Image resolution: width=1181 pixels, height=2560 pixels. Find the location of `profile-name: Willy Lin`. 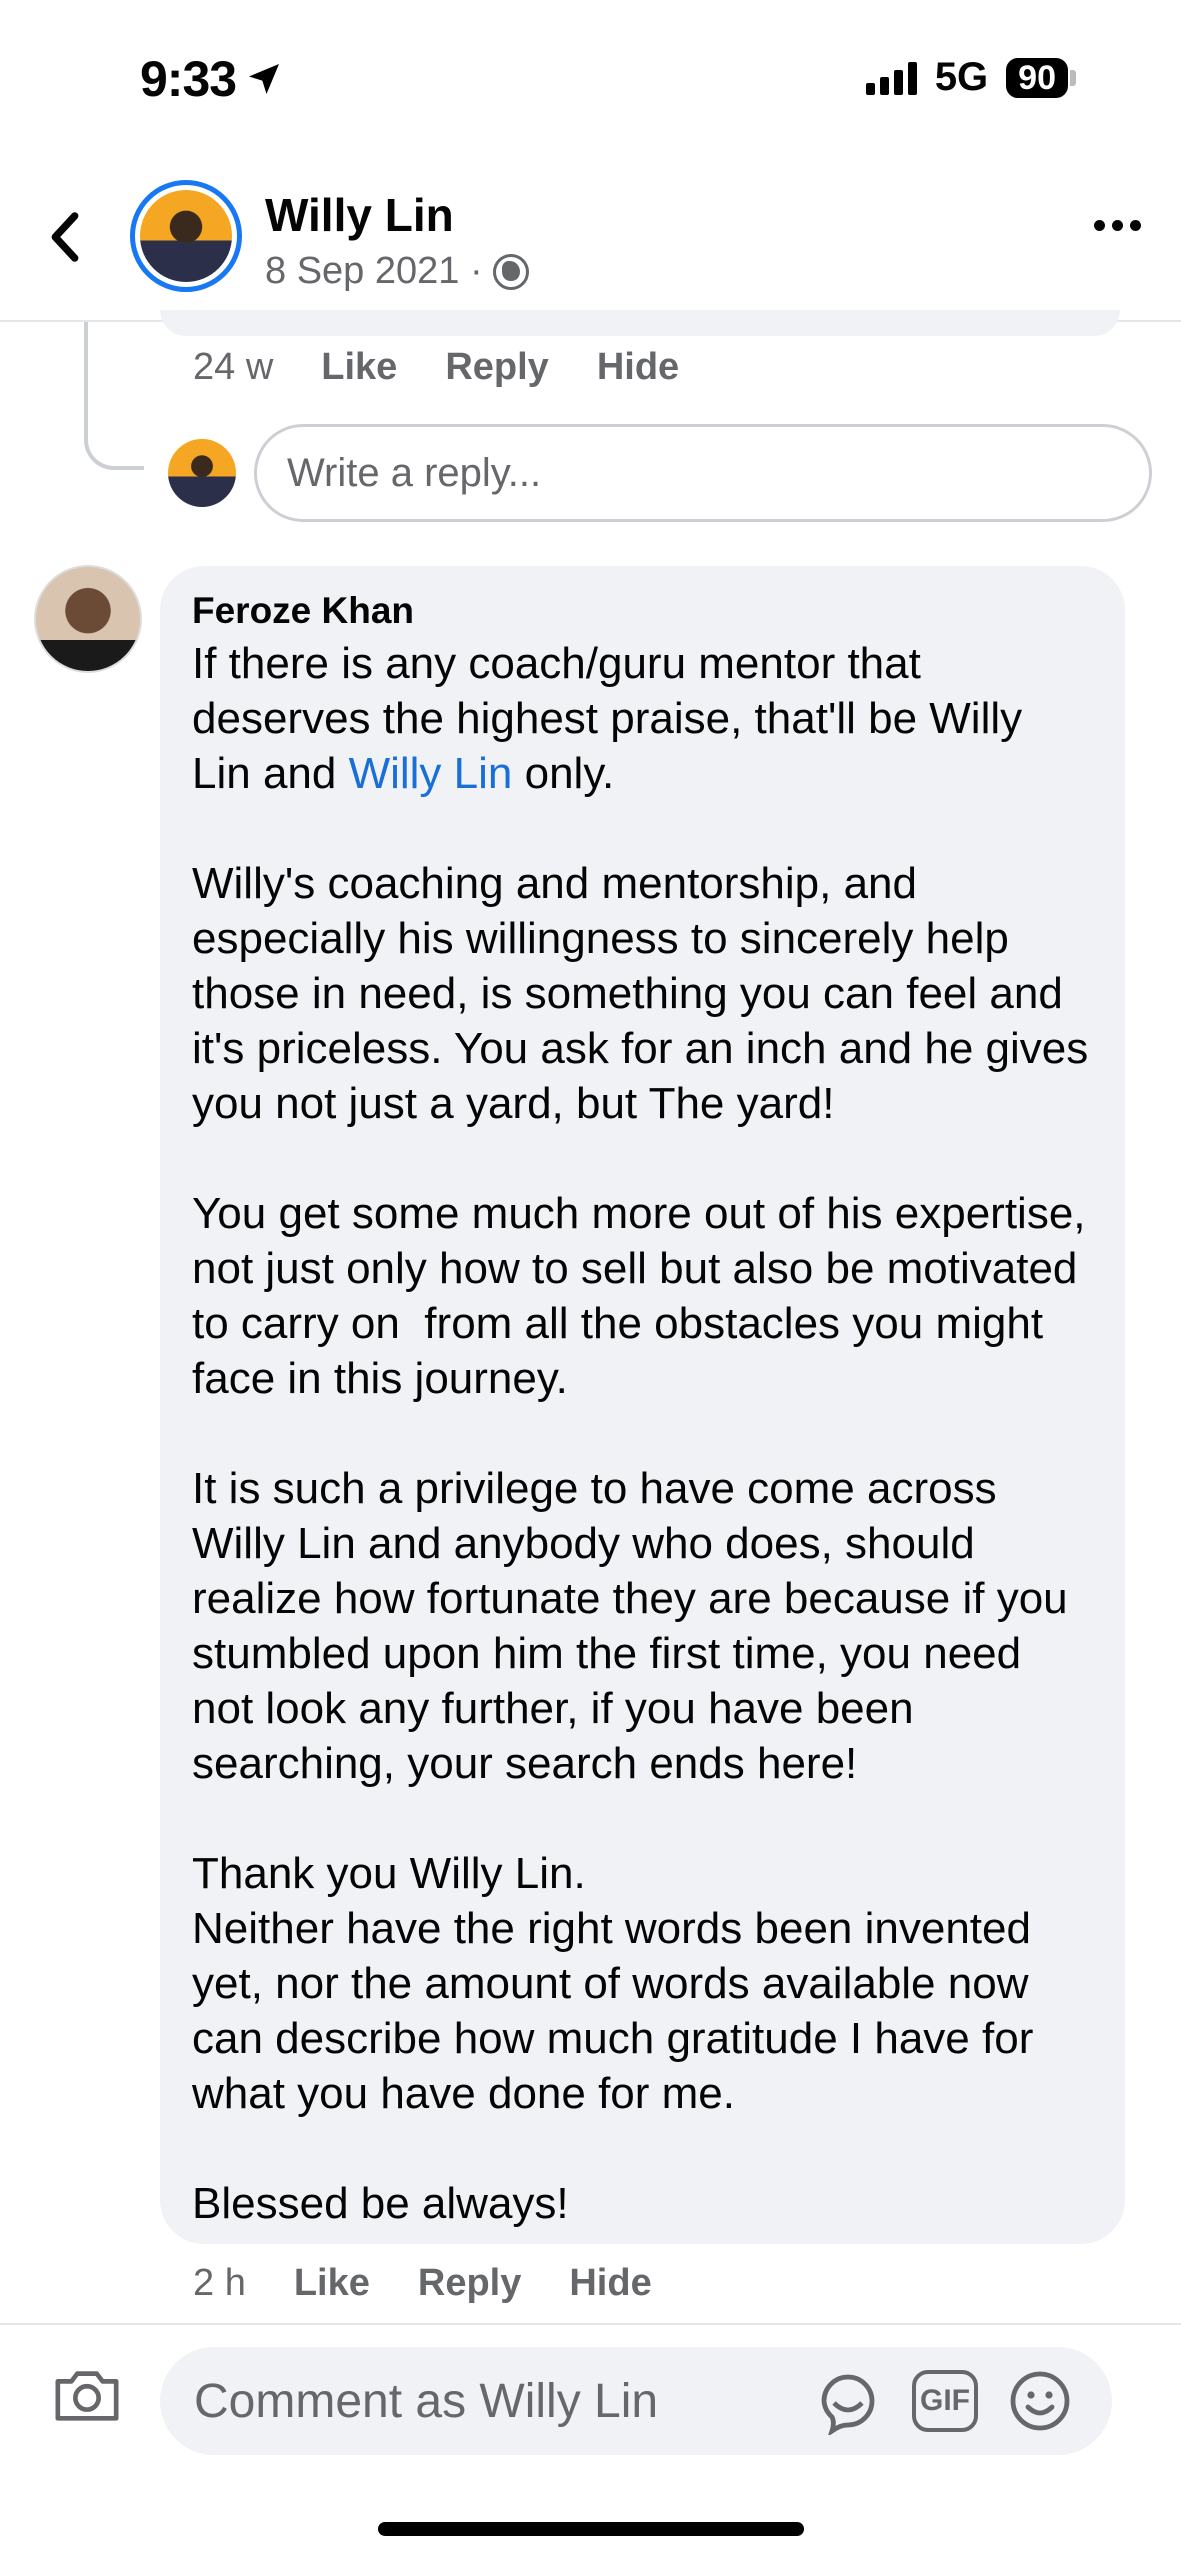

profile-name: Willy Lin is located at coordinates (359, 215).